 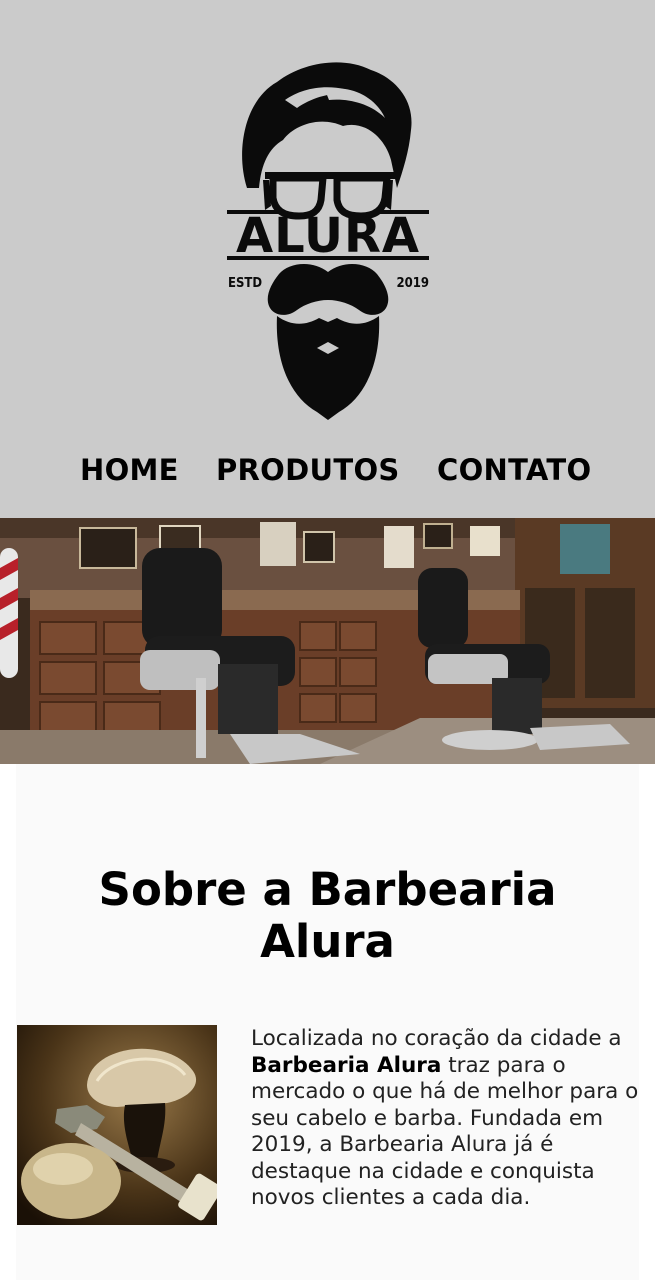 I want to click on about-text-brand: Barbearia Alura, so click(x=346, y=1065).